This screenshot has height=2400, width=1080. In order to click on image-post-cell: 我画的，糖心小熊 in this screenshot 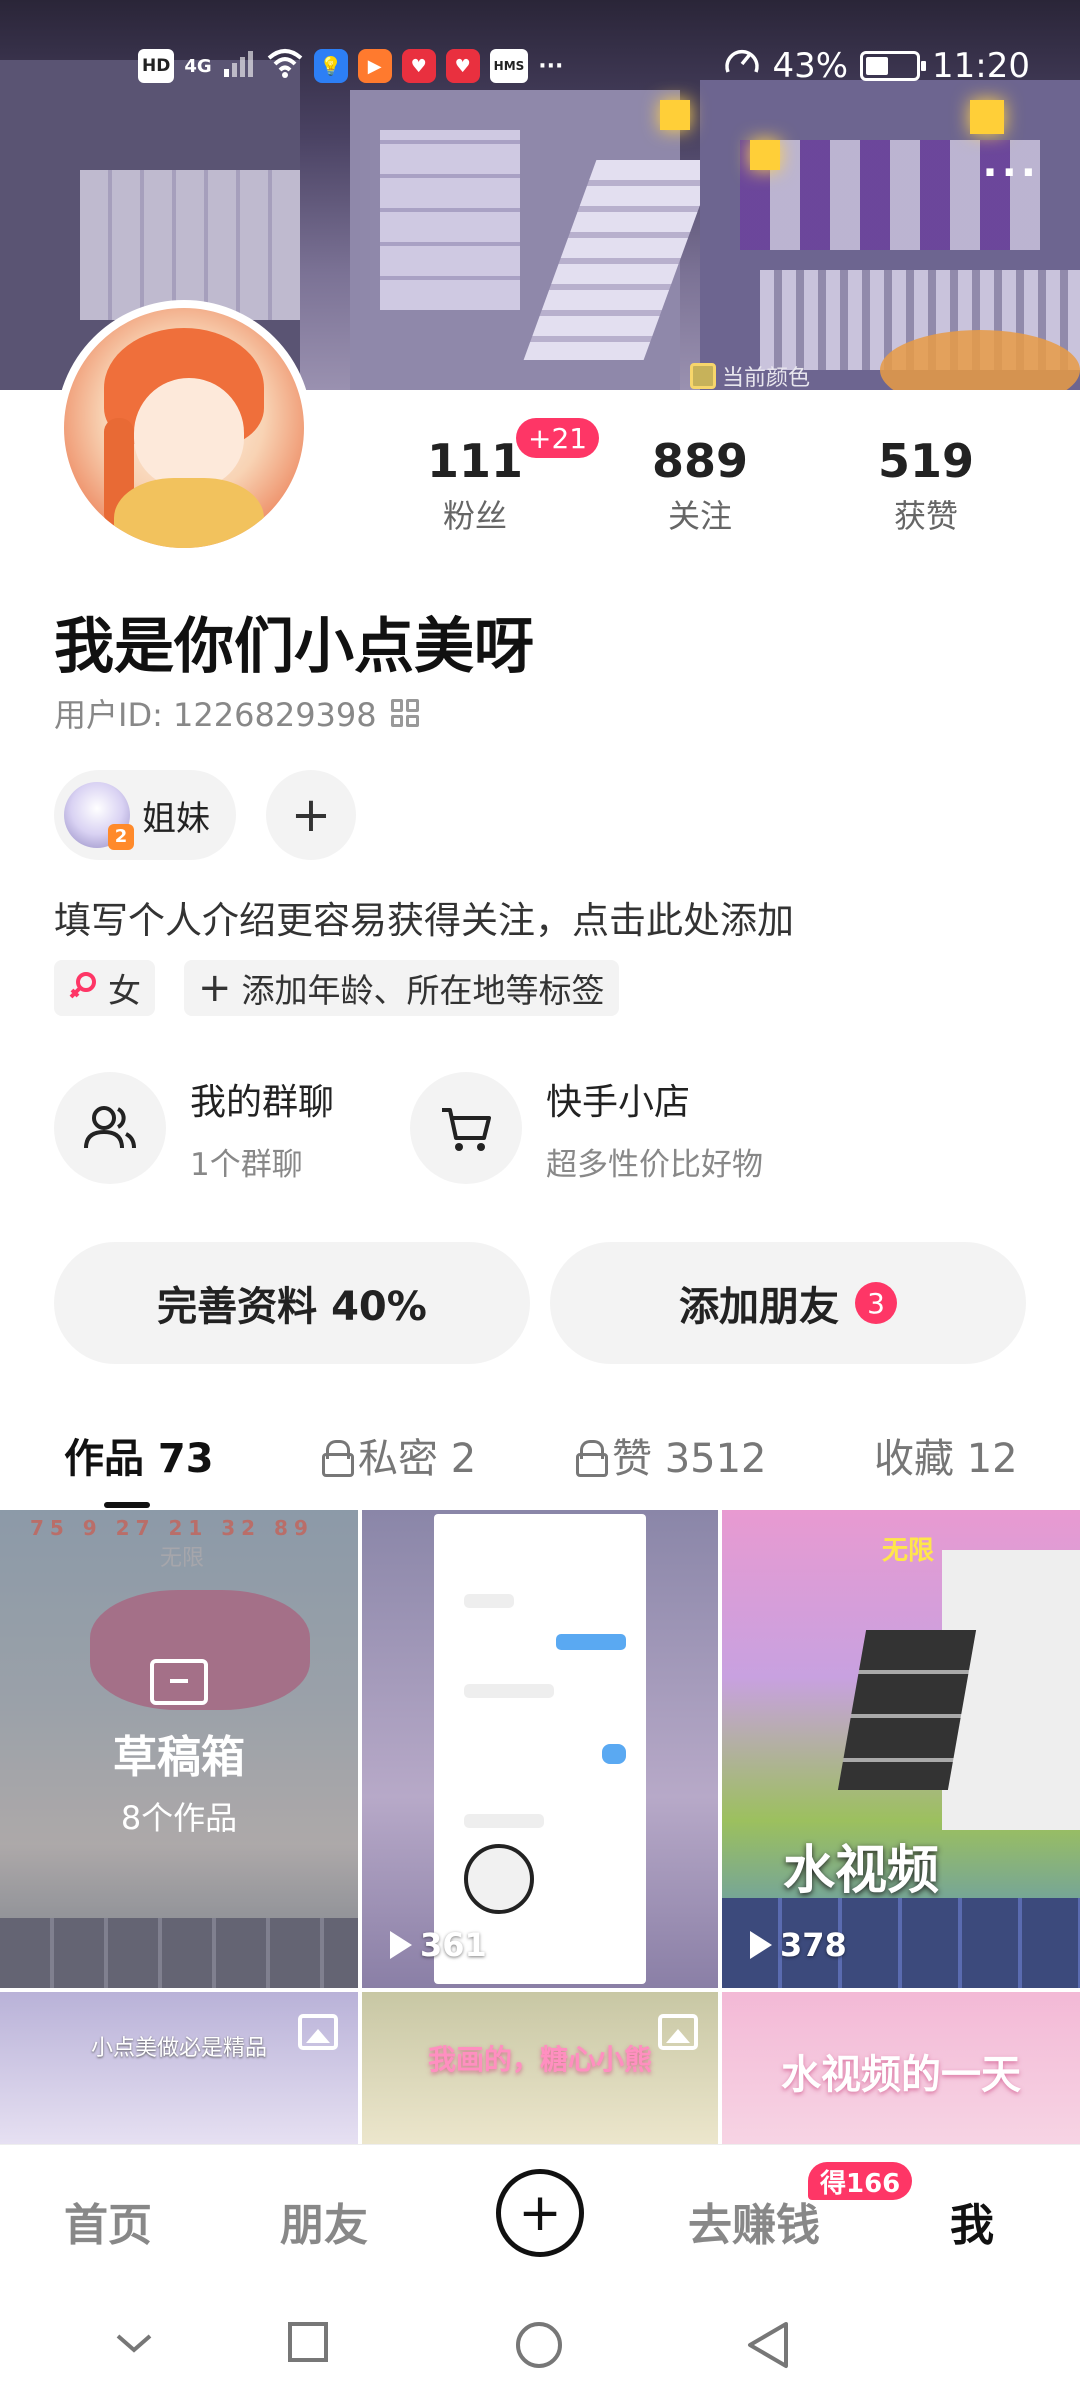, I will do `click(540, 2068)`.